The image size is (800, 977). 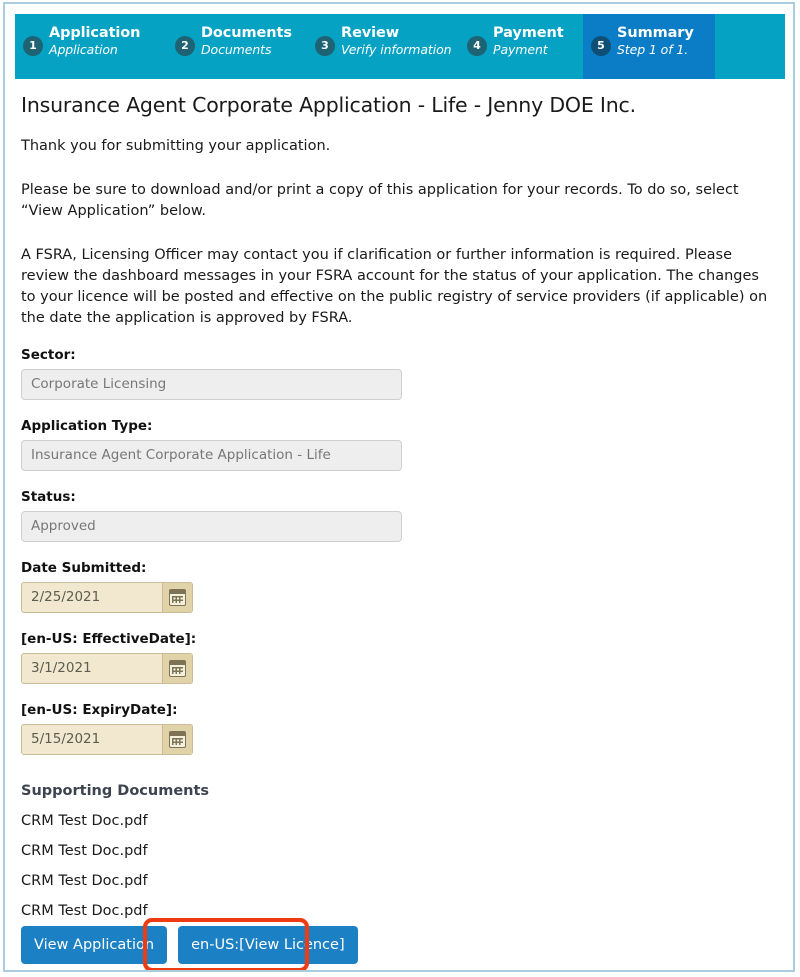 I want to click on stepper-step-review: 3 Review Verify information, so click(x=383, y=46).